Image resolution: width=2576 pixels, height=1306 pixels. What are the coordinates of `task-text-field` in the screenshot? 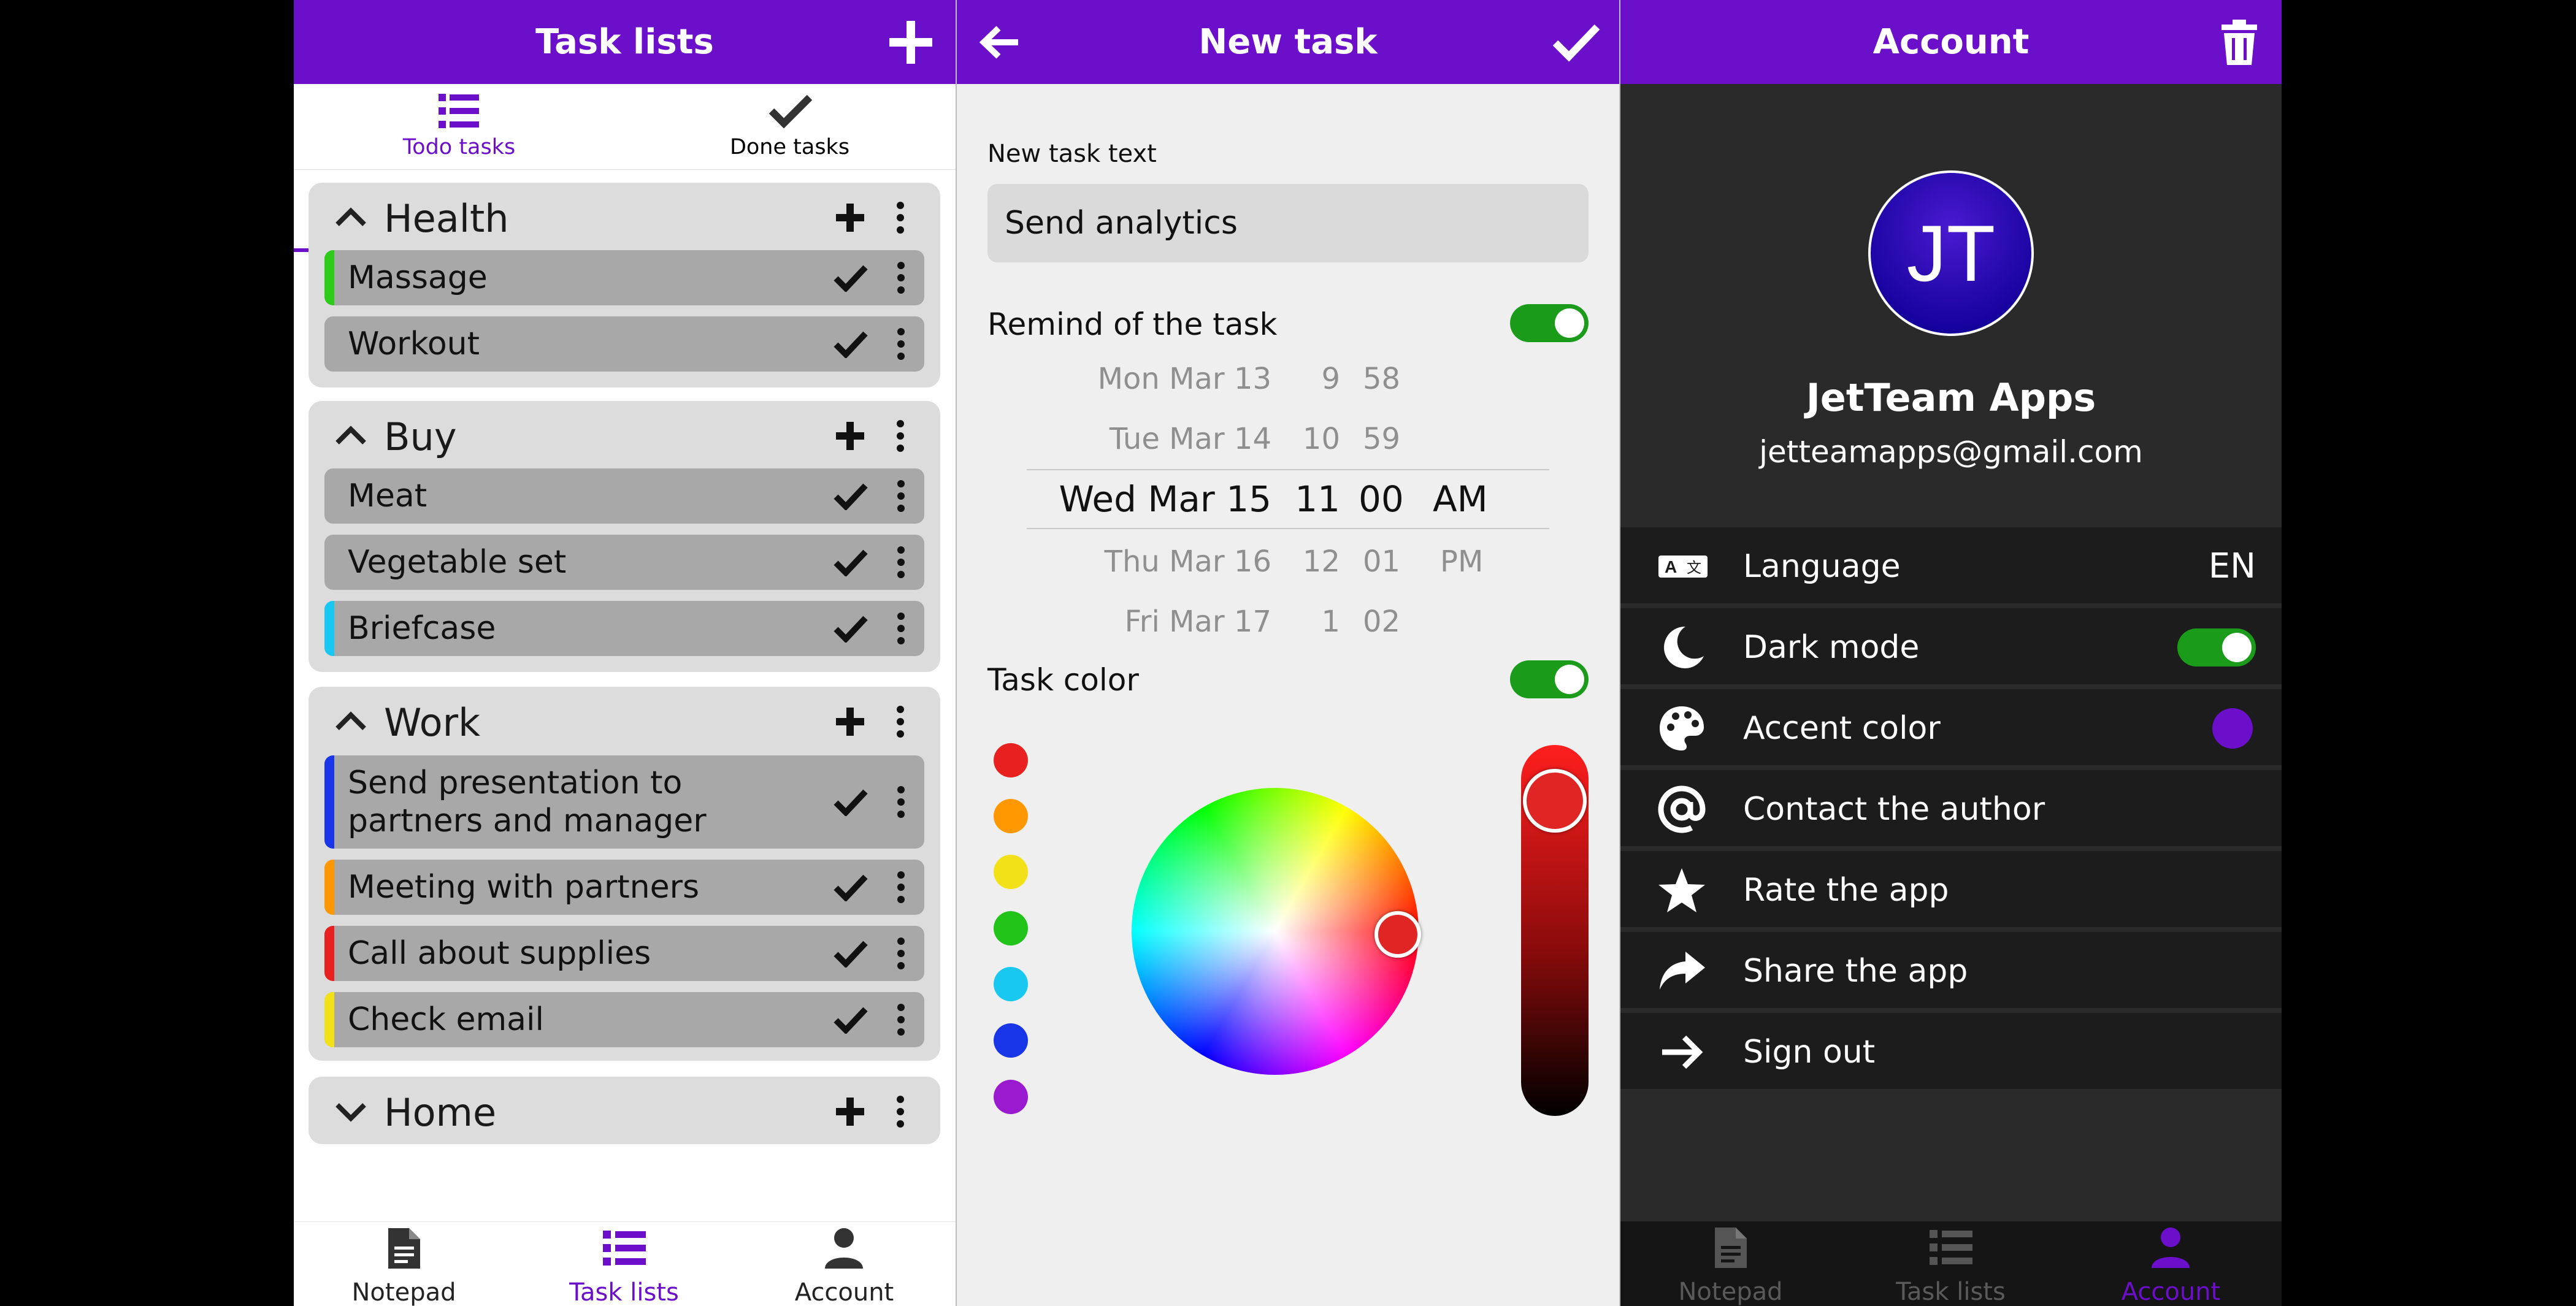 It's located at (1288, 223).